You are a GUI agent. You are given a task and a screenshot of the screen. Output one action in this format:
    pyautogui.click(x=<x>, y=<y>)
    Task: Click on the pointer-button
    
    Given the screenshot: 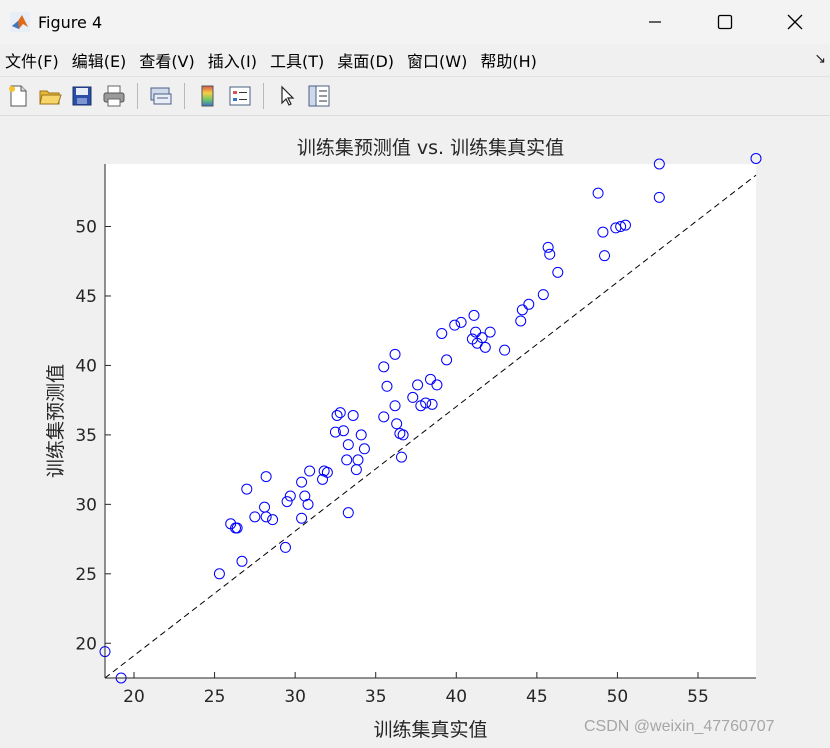 What is the action you would take?
    pyautogui.click(x=287, y=96)
    